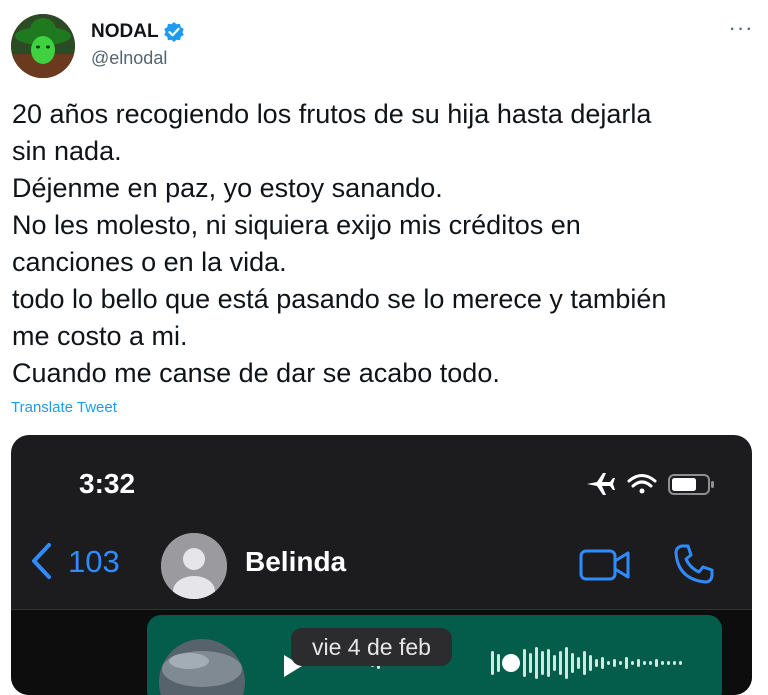 The height and width of the screenshot is (695, 768). Describe the element at coordinates (94, 562) in the screenshot. I see `back-unread-count: 103` at that location.